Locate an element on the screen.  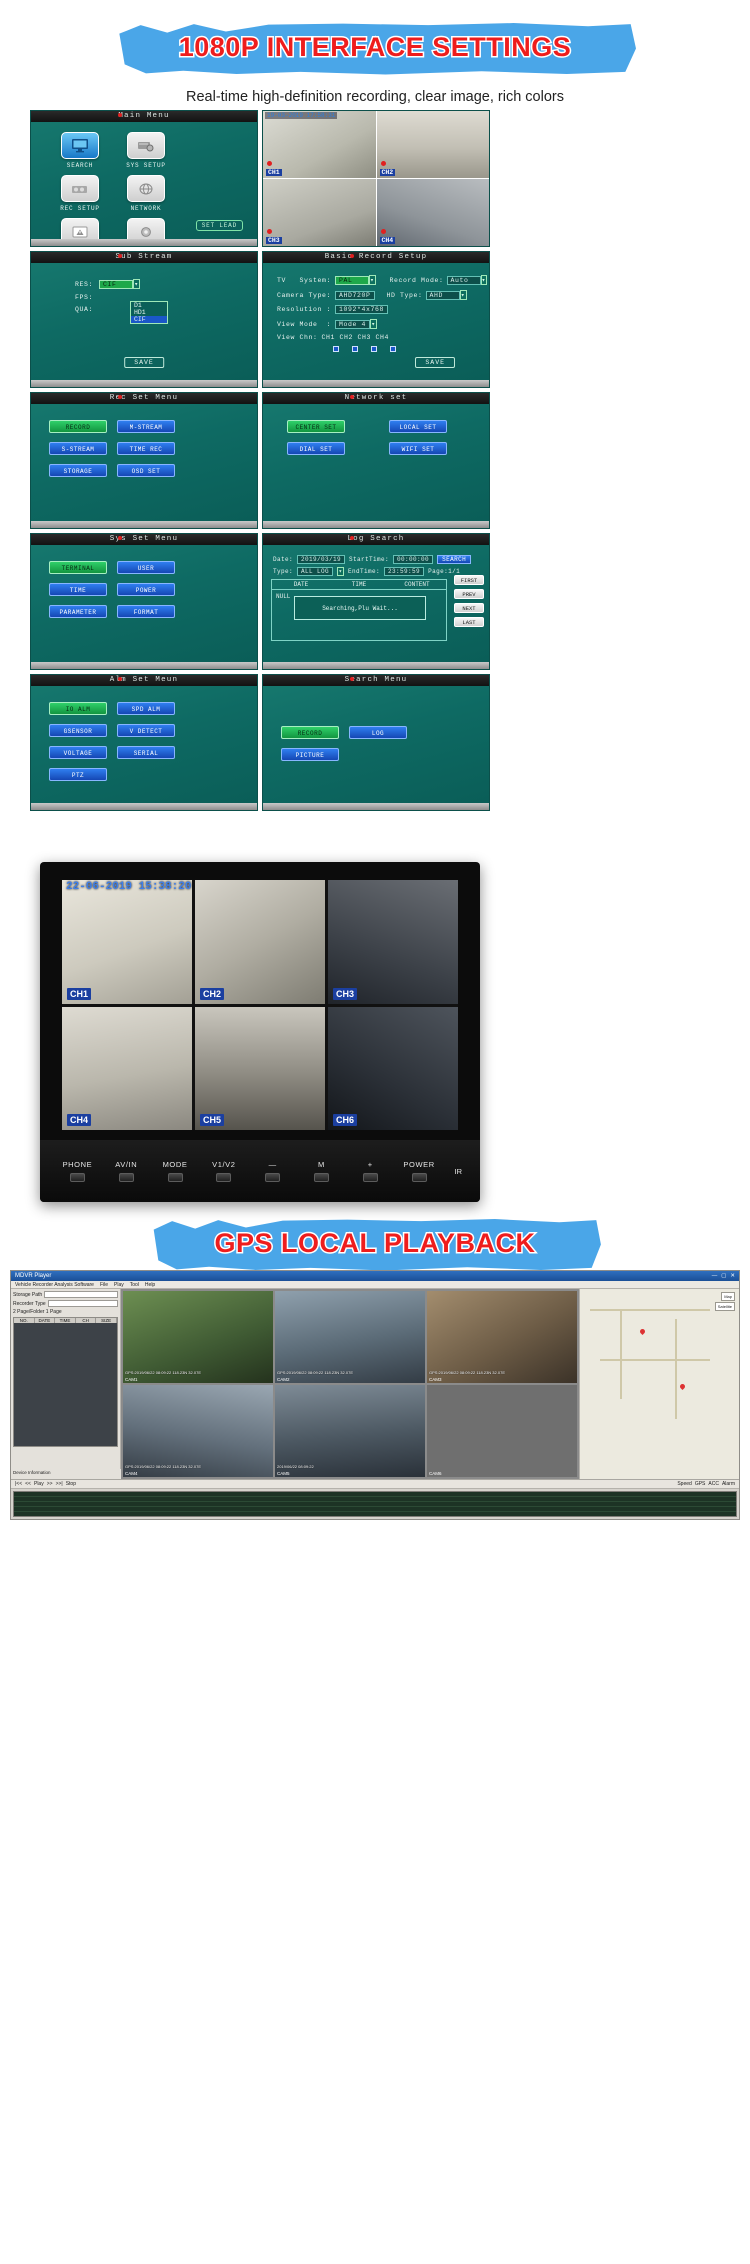
button-storage: STORAGE is located at coordinates (78, 470).